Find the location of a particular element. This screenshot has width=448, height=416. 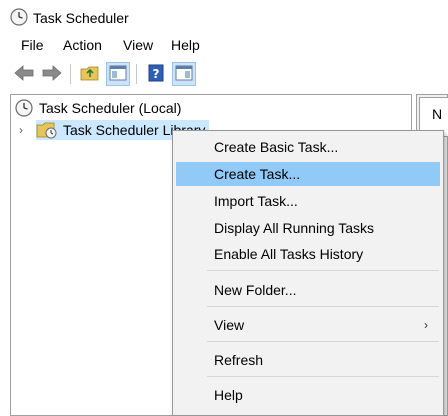

menu-item-view: View › is located at coordinates (308, 325).